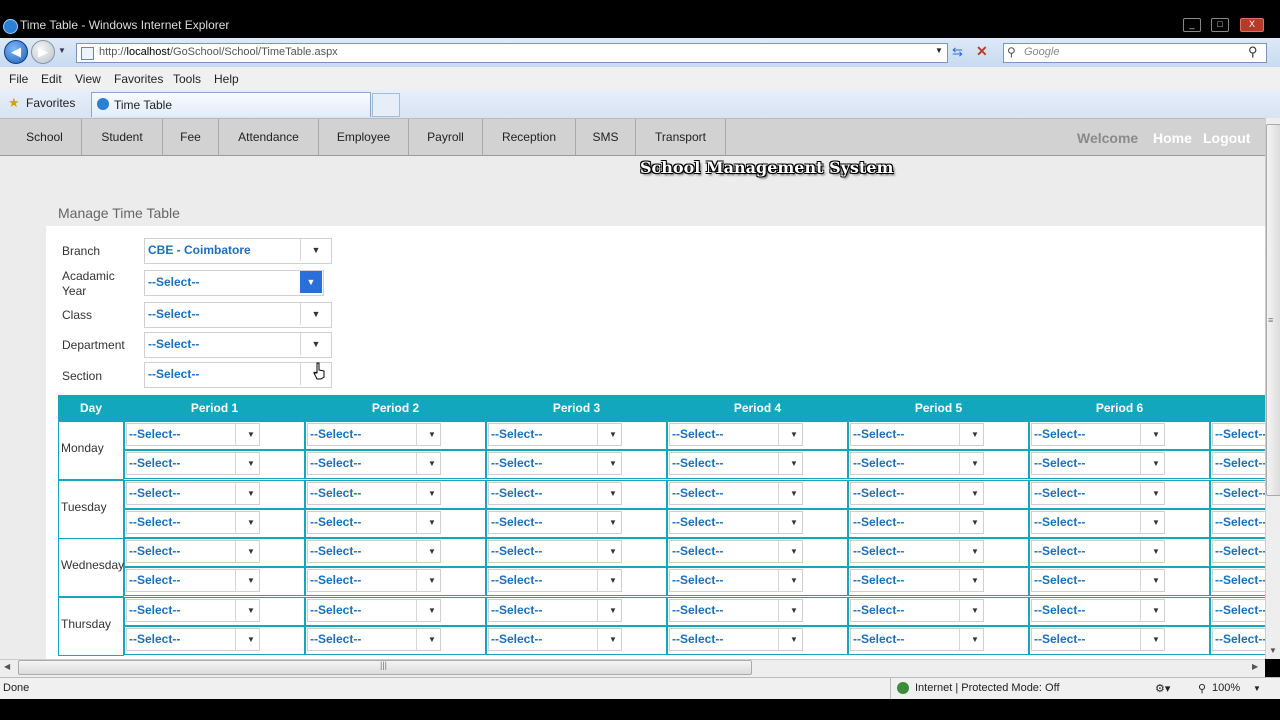 The height and width of the screenshot is (720, 1280). Describe the element at coordinates (7, 666) in the screenshot. I see `scroll-left-arrow-icon: ◀` at that location.